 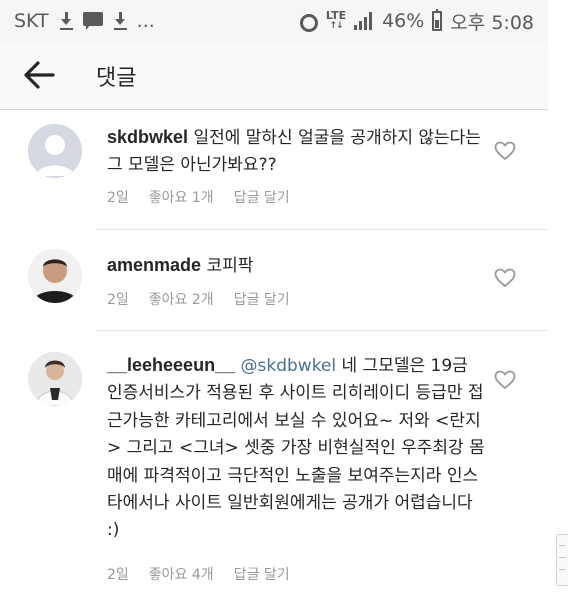 I want to click on carrier-label: SKT, so click(x=31, y=21).